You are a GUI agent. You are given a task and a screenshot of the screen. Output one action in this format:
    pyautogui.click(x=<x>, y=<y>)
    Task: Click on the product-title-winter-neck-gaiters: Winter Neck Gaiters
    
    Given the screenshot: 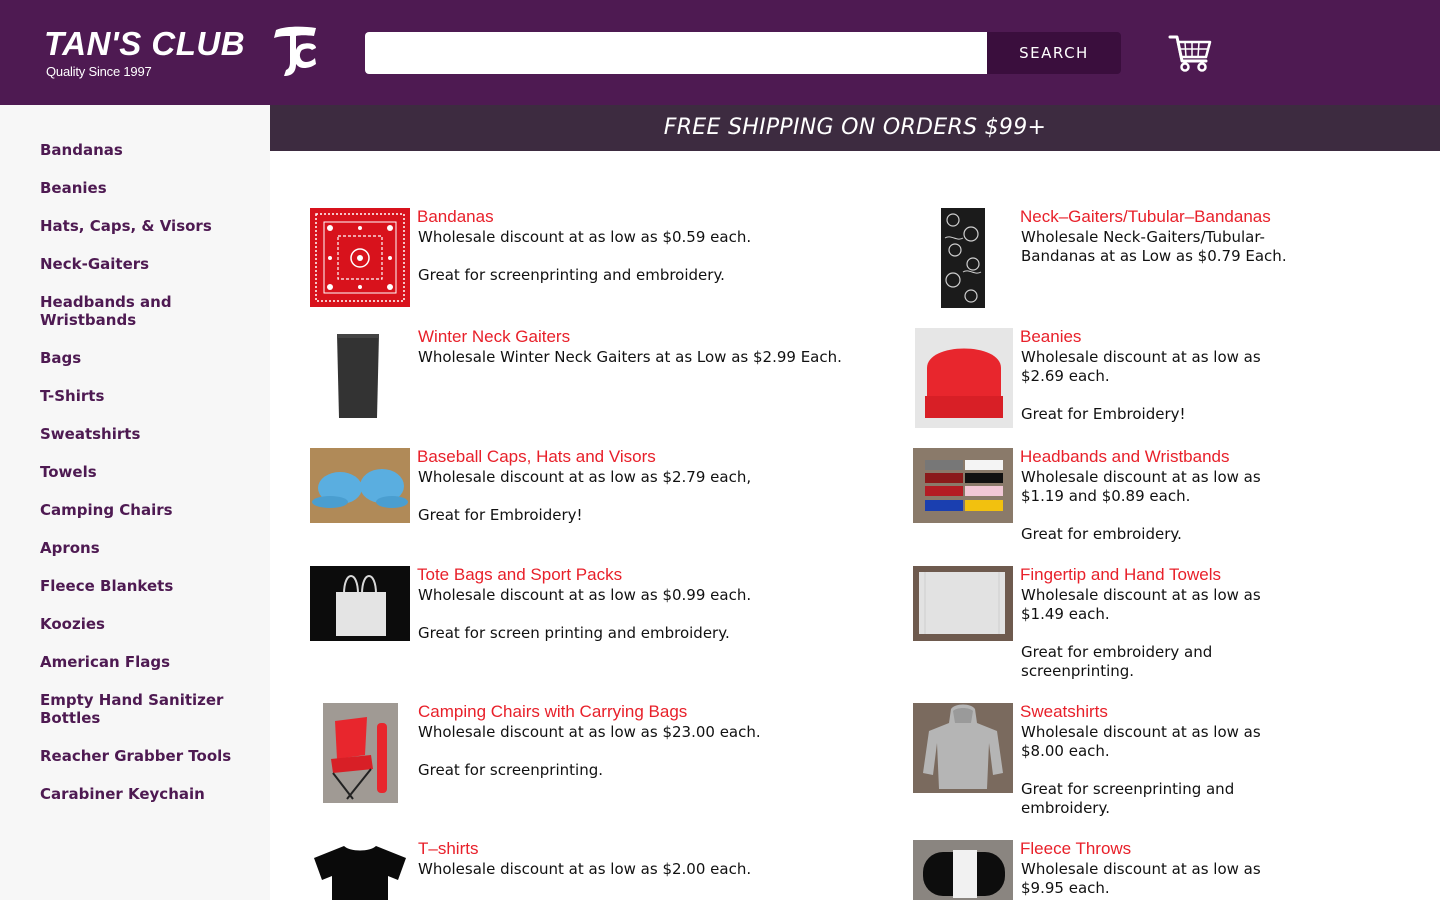 What is the action you would take?
    pyautogui.click(x=494, y=336)
    